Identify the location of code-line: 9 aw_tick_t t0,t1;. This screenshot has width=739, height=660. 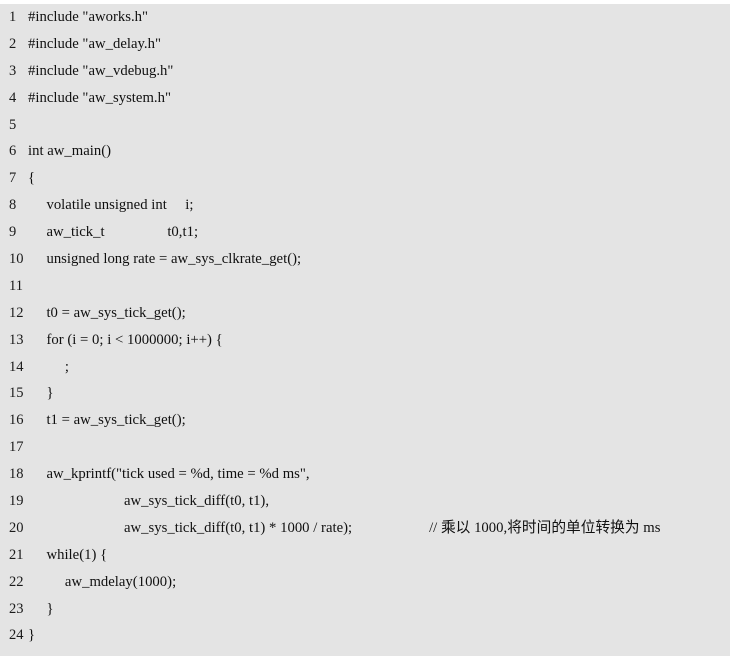
(365, 232).